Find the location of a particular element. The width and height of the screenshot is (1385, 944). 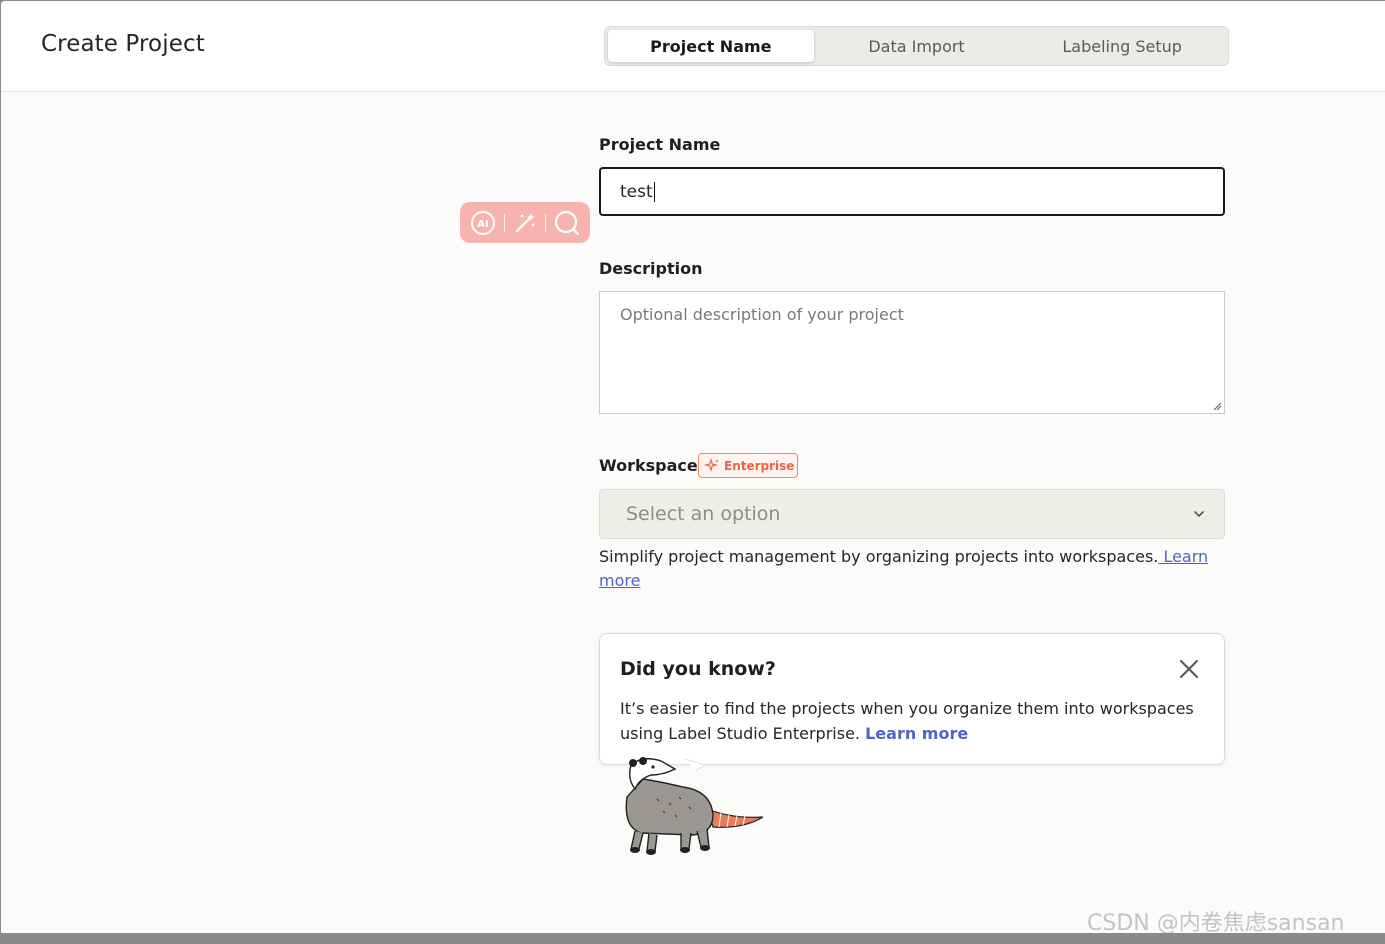

project-name-input: test is located at coordinates (912, 191).